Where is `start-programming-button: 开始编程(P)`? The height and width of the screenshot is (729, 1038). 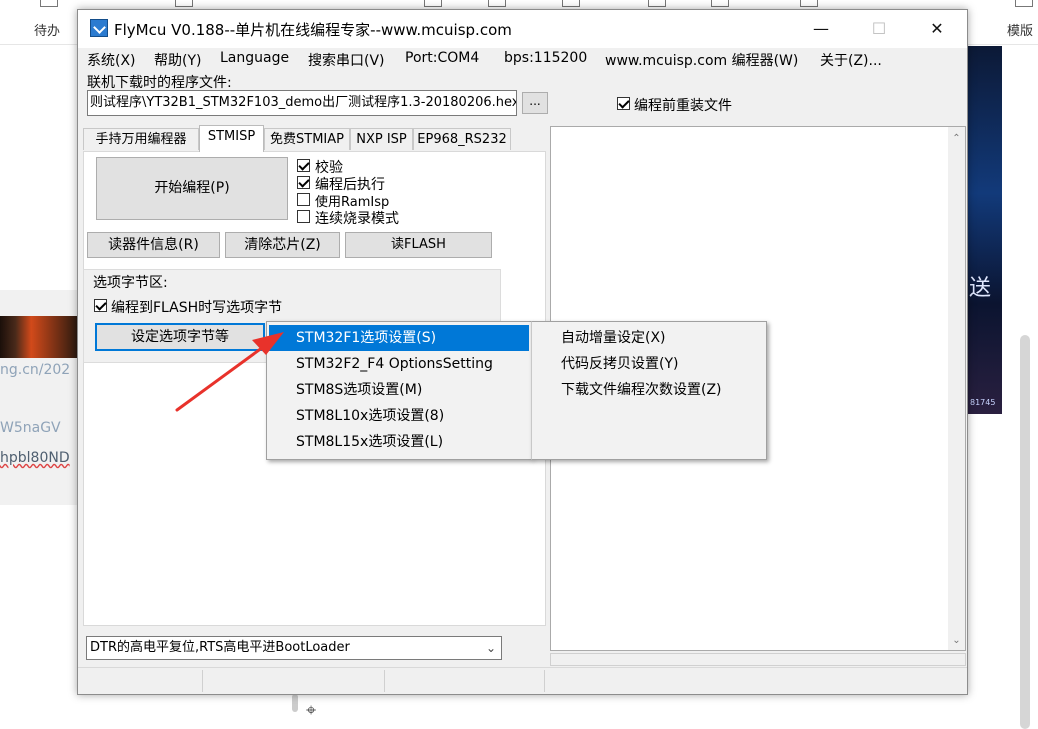 start-programming-button: 开始编程(P) is located at coordinates (192, 188).